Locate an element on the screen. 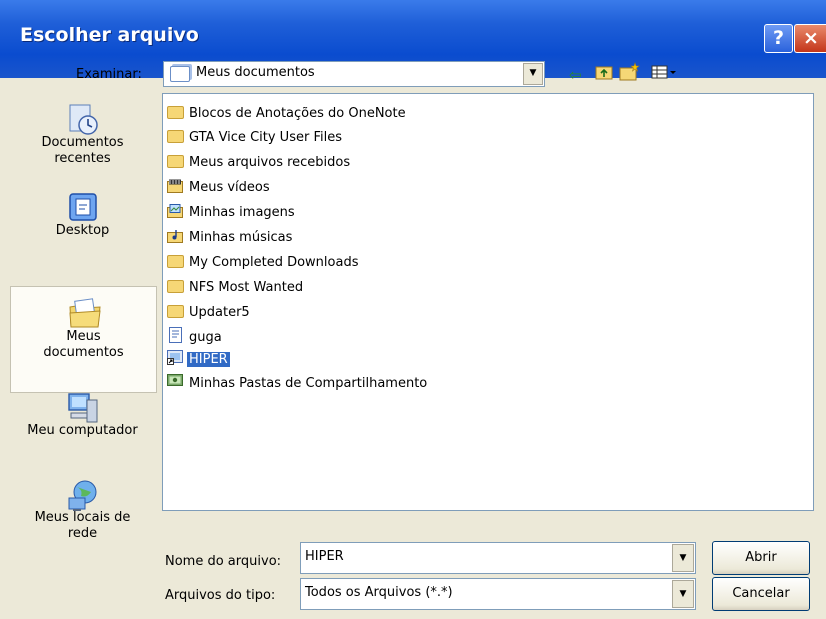 Image resolution: width=826 pixels, height=619 pixels. recent-documents-icon is located at coordinates (83, 119).